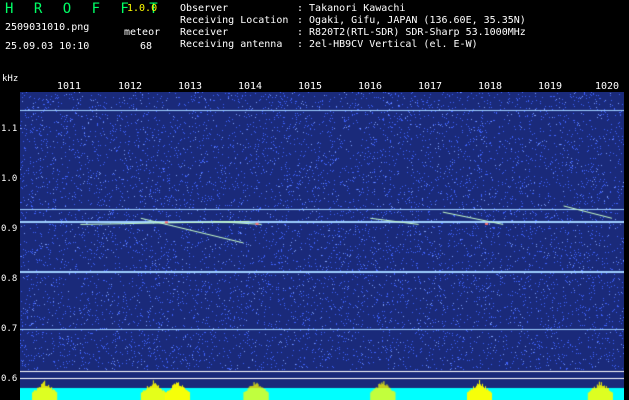 This screenshot has height=400, width=629. Describe the element at coordinates (370, 86) in the screenshot. I see `x-tick-label: 1016` at that location.